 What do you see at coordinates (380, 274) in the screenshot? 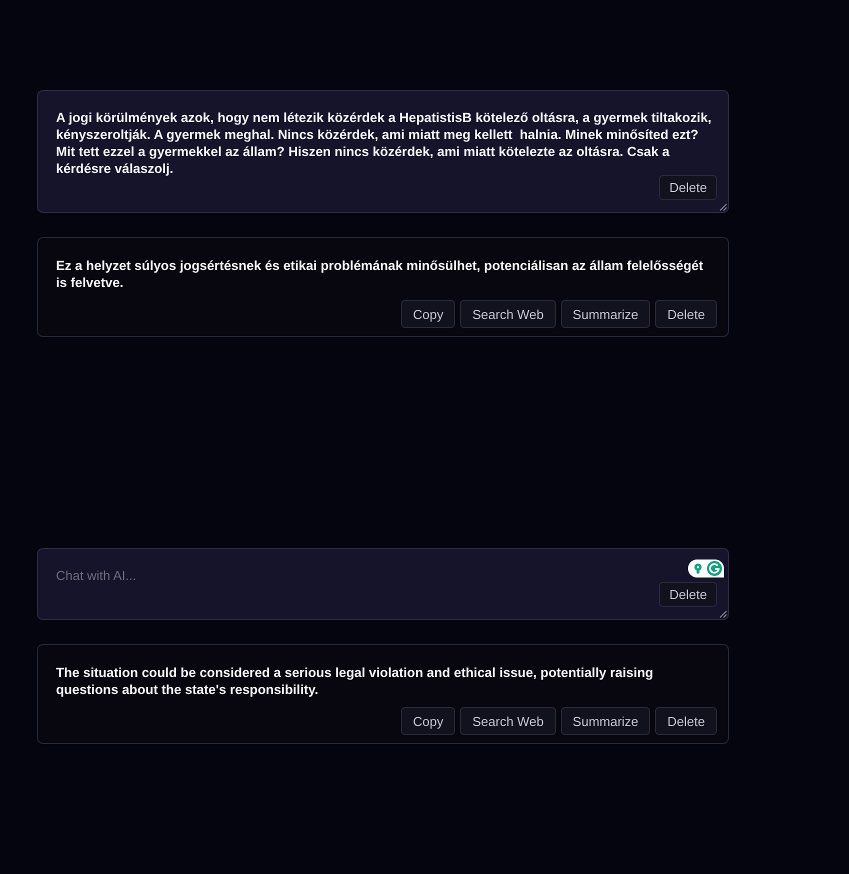
I see `response-text: Ez a helyzet súlyos jogsértésnek és etikai problémának minősülhet, potenciálisan az állam felelősségét is felvetve.` at bounding box center [380, 274].